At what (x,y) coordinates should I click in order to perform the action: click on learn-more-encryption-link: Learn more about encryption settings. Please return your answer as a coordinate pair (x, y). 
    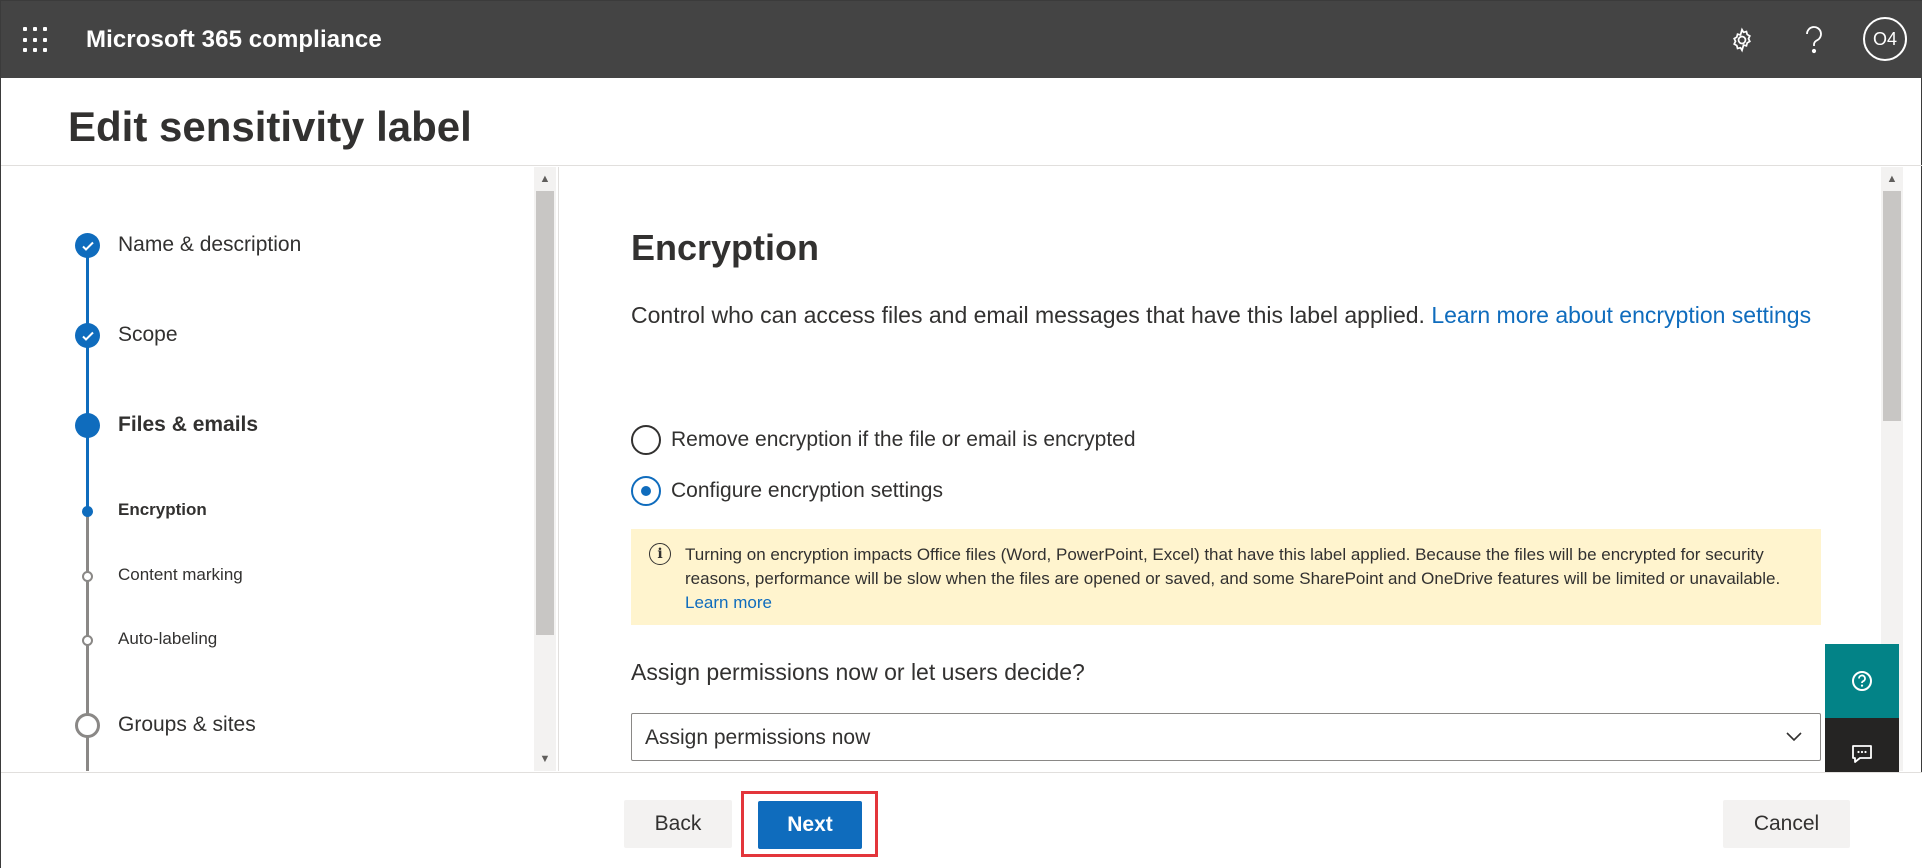
    Looking at the image, I should click on (1621, 315).